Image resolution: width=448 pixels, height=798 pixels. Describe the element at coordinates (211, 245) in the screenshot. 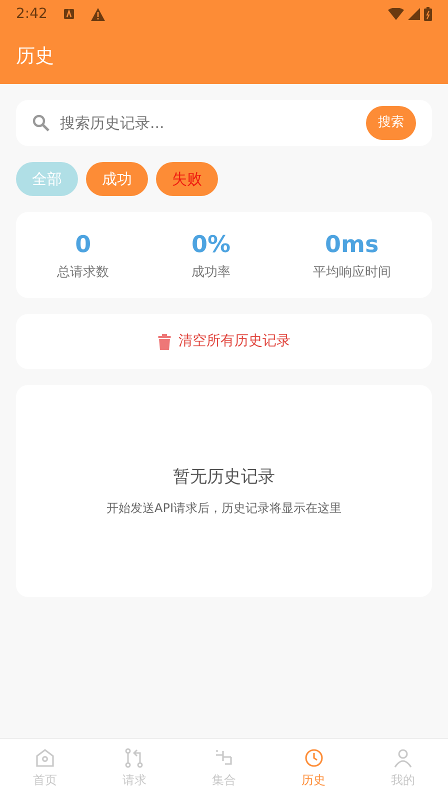

I see `stat-value: 0%` at that location.